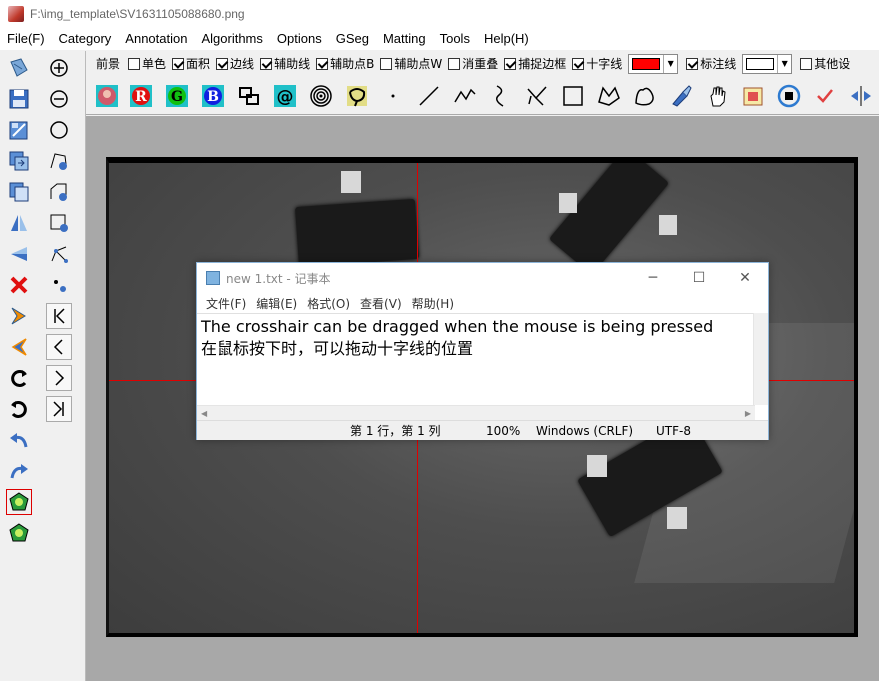  Describe the element at coordinates (789, 96) in the screenshot. I see `target-icon` at that location.